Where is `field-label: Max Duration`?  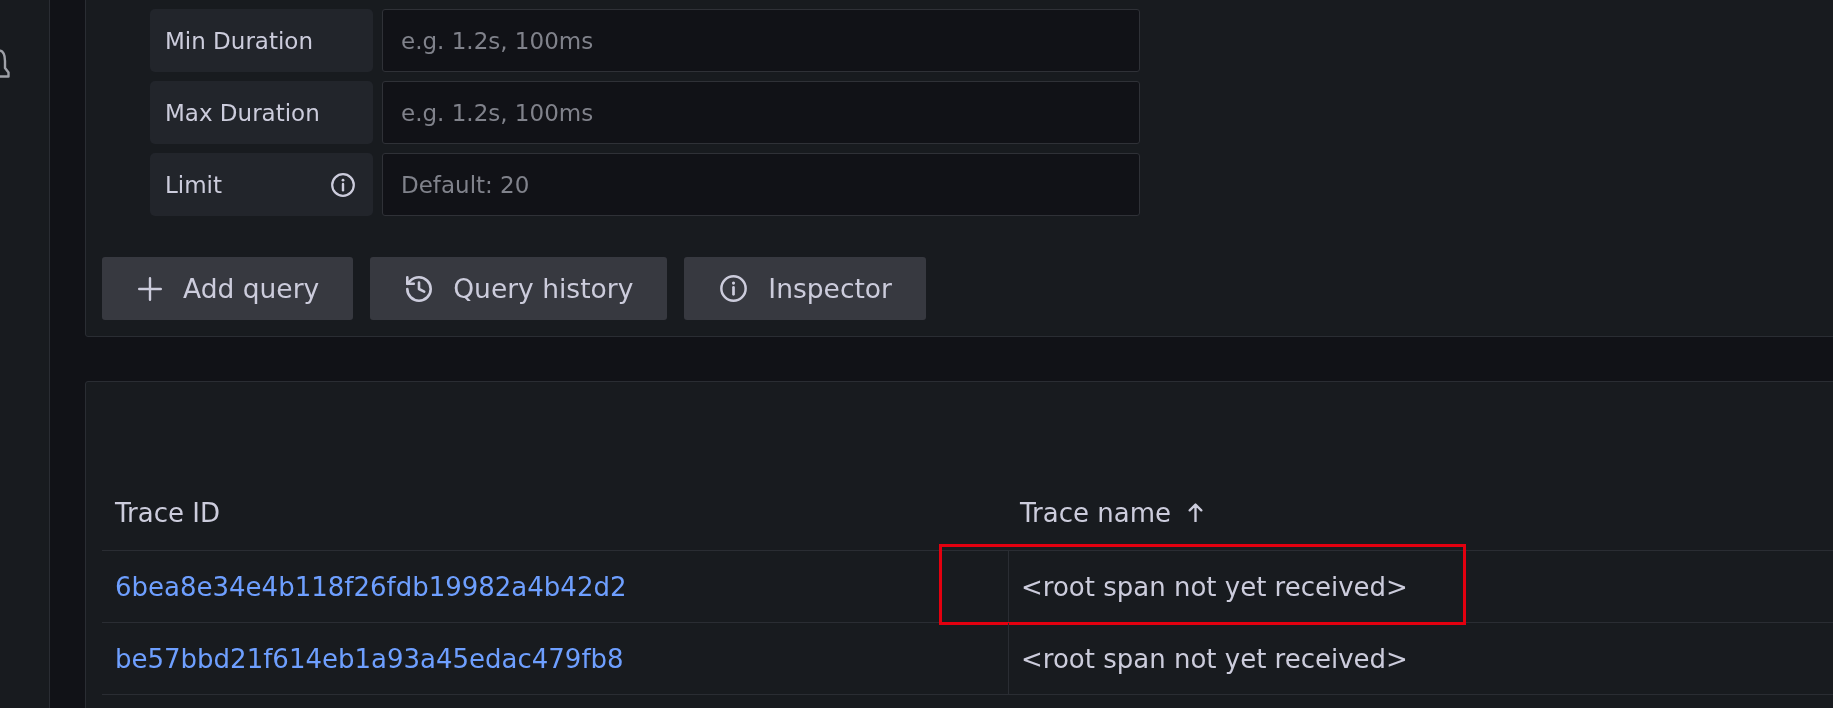
field-label: Max Duration is located at coordinates (242, 112).